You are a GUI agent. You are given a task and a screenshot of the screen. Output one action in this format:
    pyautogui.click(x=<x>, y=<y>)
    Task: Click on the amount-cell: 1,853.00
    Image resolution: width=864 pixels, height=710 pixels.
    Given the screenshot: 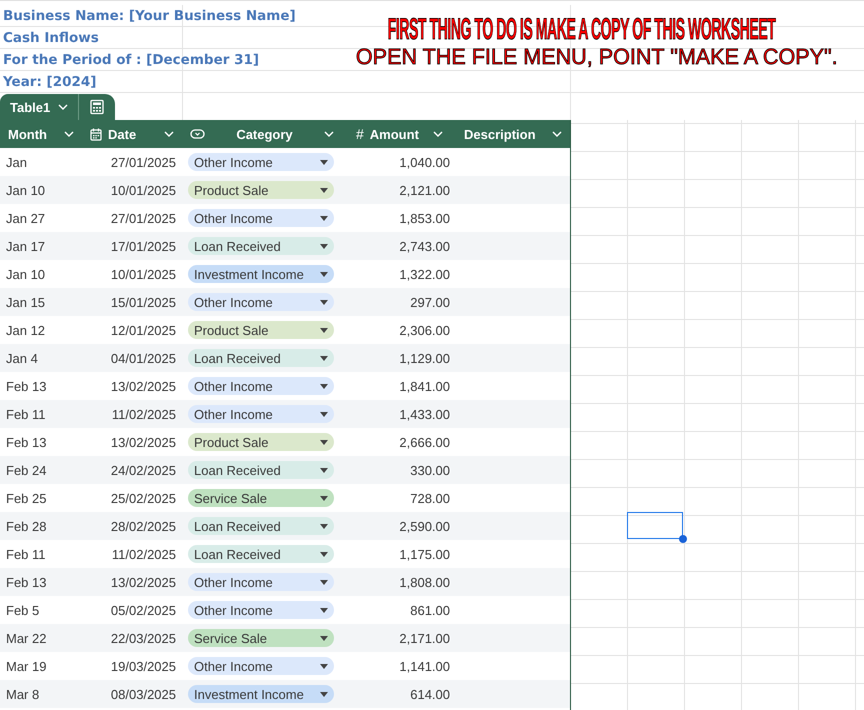 What is the action you would take?
    pyautogui.click(x=424, y=218)
    